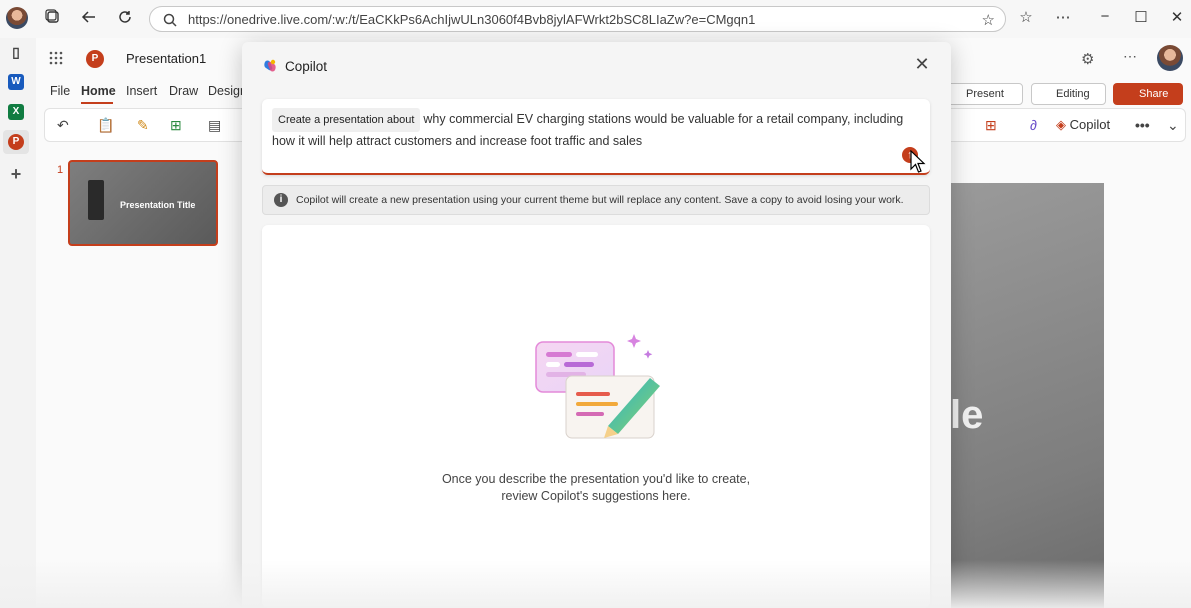  Describe the element at coordinates (597, 386) in the screenshot. I see `presentation-illustration-icon` at that location.